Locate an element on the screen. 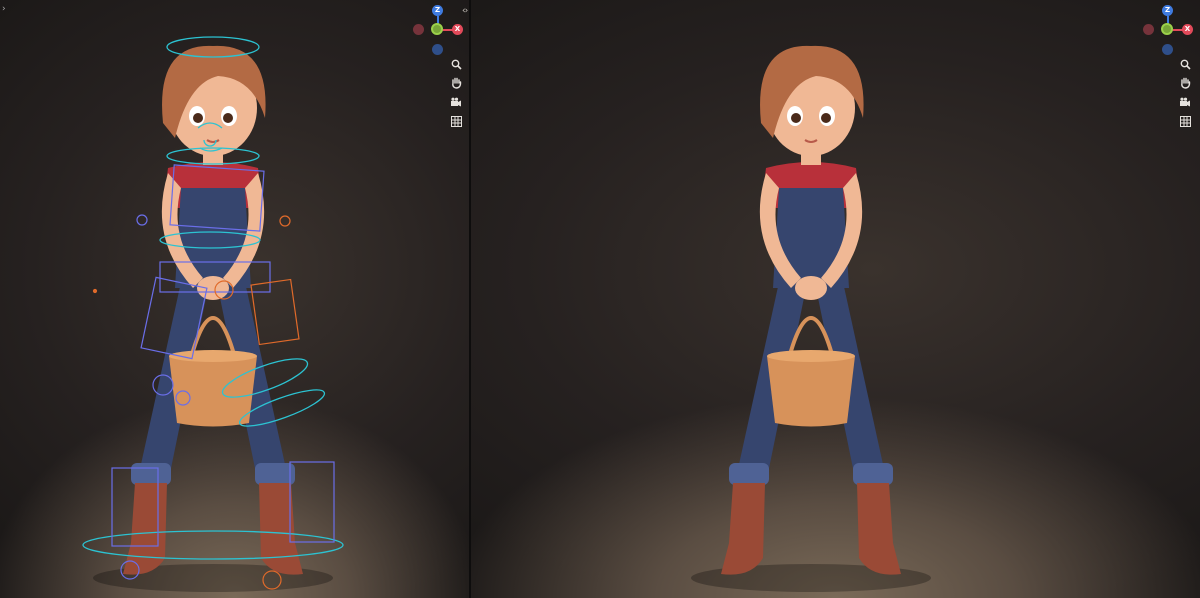 This screenshot has width=1200, height=598. cuff-left is located at coordinates (749, 474).